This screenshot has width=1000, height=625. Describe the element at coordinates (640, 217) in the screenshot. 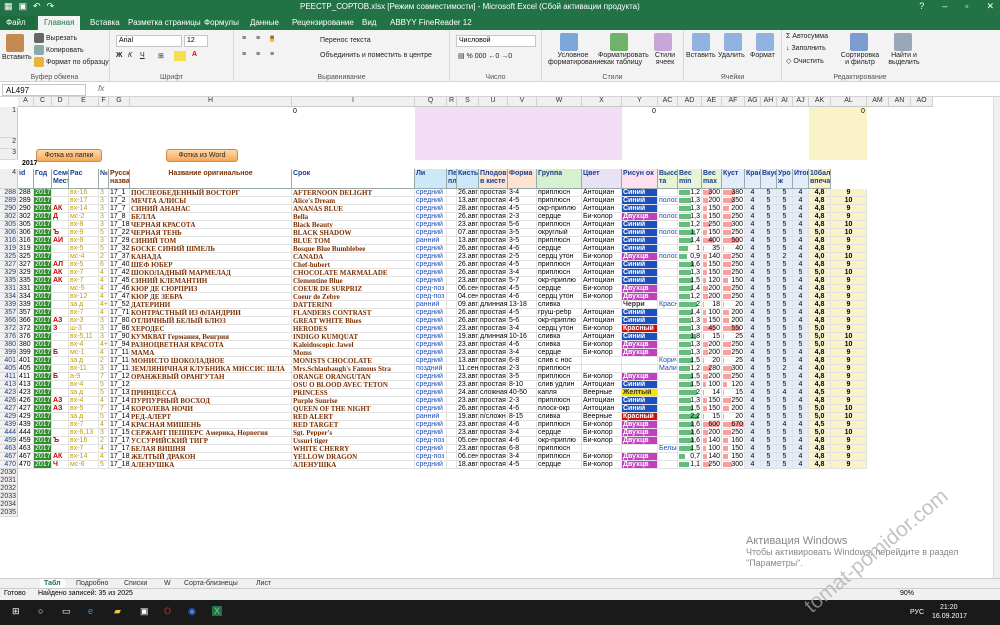

I see `table-cell: Двухцв` at that location.